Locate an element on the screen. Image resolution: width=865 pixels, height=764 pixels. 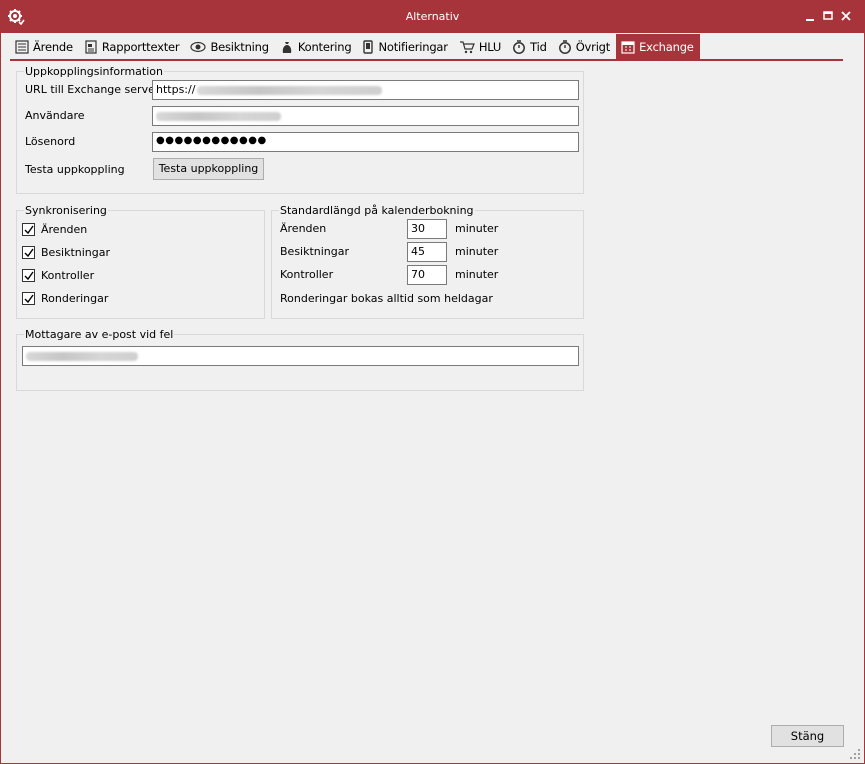
url-label: URL till Exchange server is located at coordinates (92, 89).